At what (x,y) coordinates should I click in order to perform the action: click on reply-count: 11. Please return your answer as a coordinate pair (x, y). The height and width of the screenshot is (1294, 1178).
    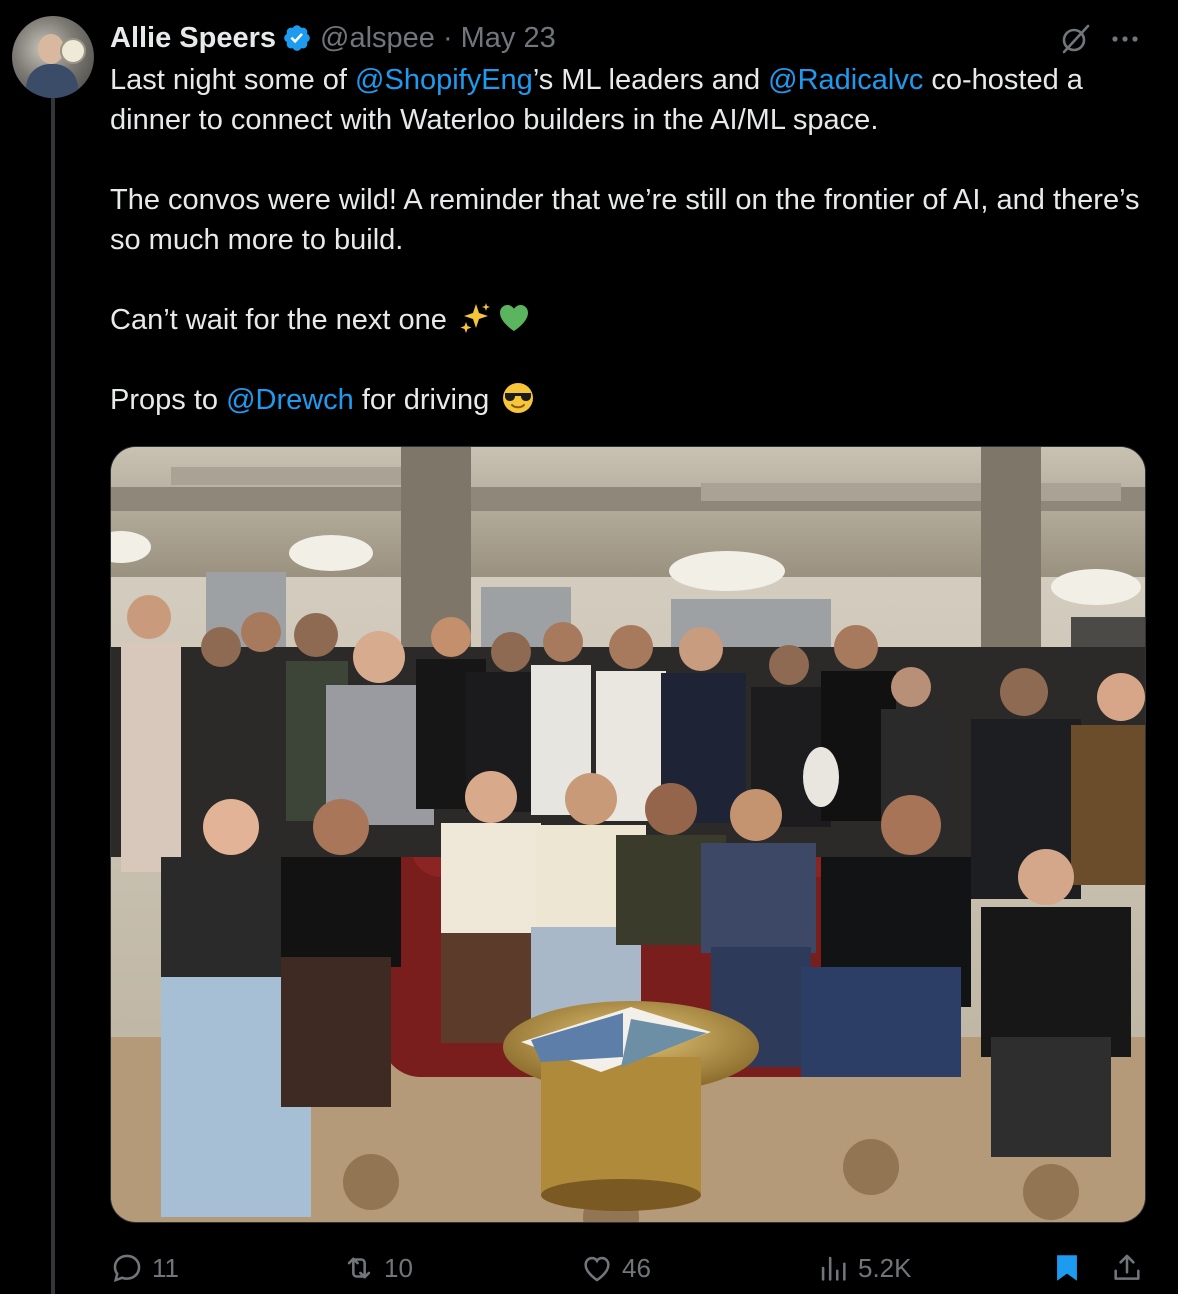
    Looking at the image, I should click on (165, 1267).